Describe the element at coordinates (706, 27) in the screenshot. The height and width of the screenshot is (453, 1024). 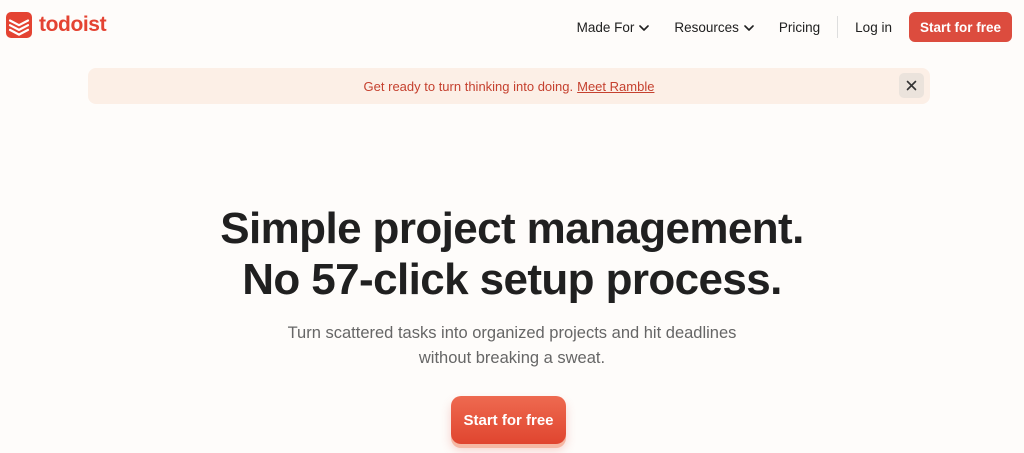
I see `nav-resources-label: Resources` at that location.